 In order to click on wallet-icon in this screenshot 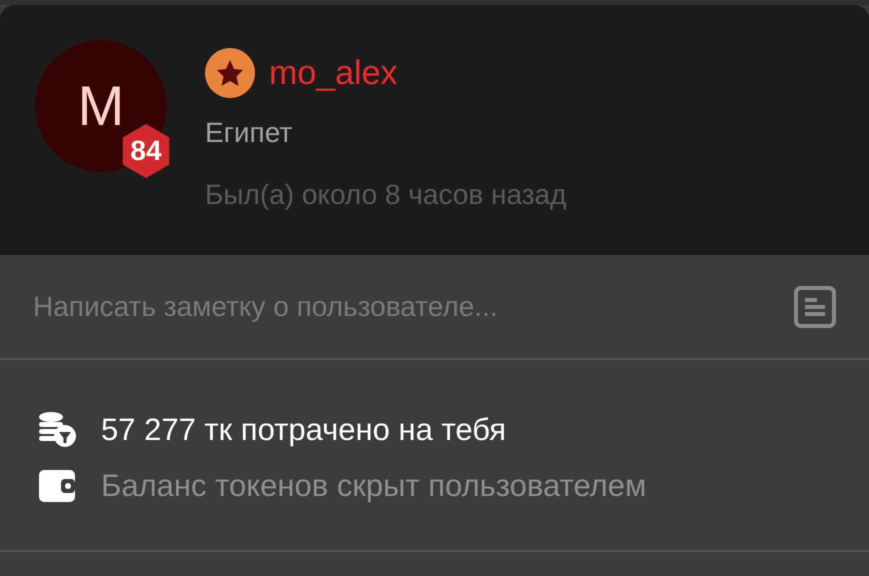, I will do `click(57, 486)`.